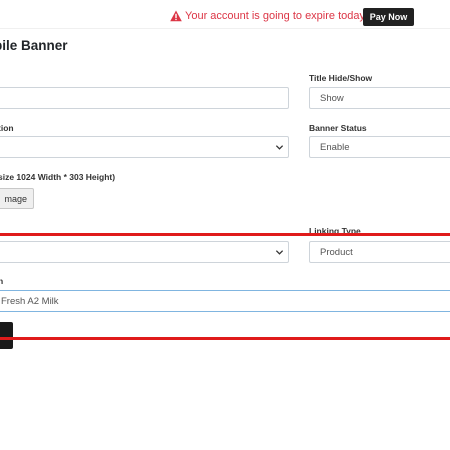 The image size is (450, 450). Describe the element at coordinates (388, 17) in the screenshot. I see `pay-now-button: Pay Now` at that location.